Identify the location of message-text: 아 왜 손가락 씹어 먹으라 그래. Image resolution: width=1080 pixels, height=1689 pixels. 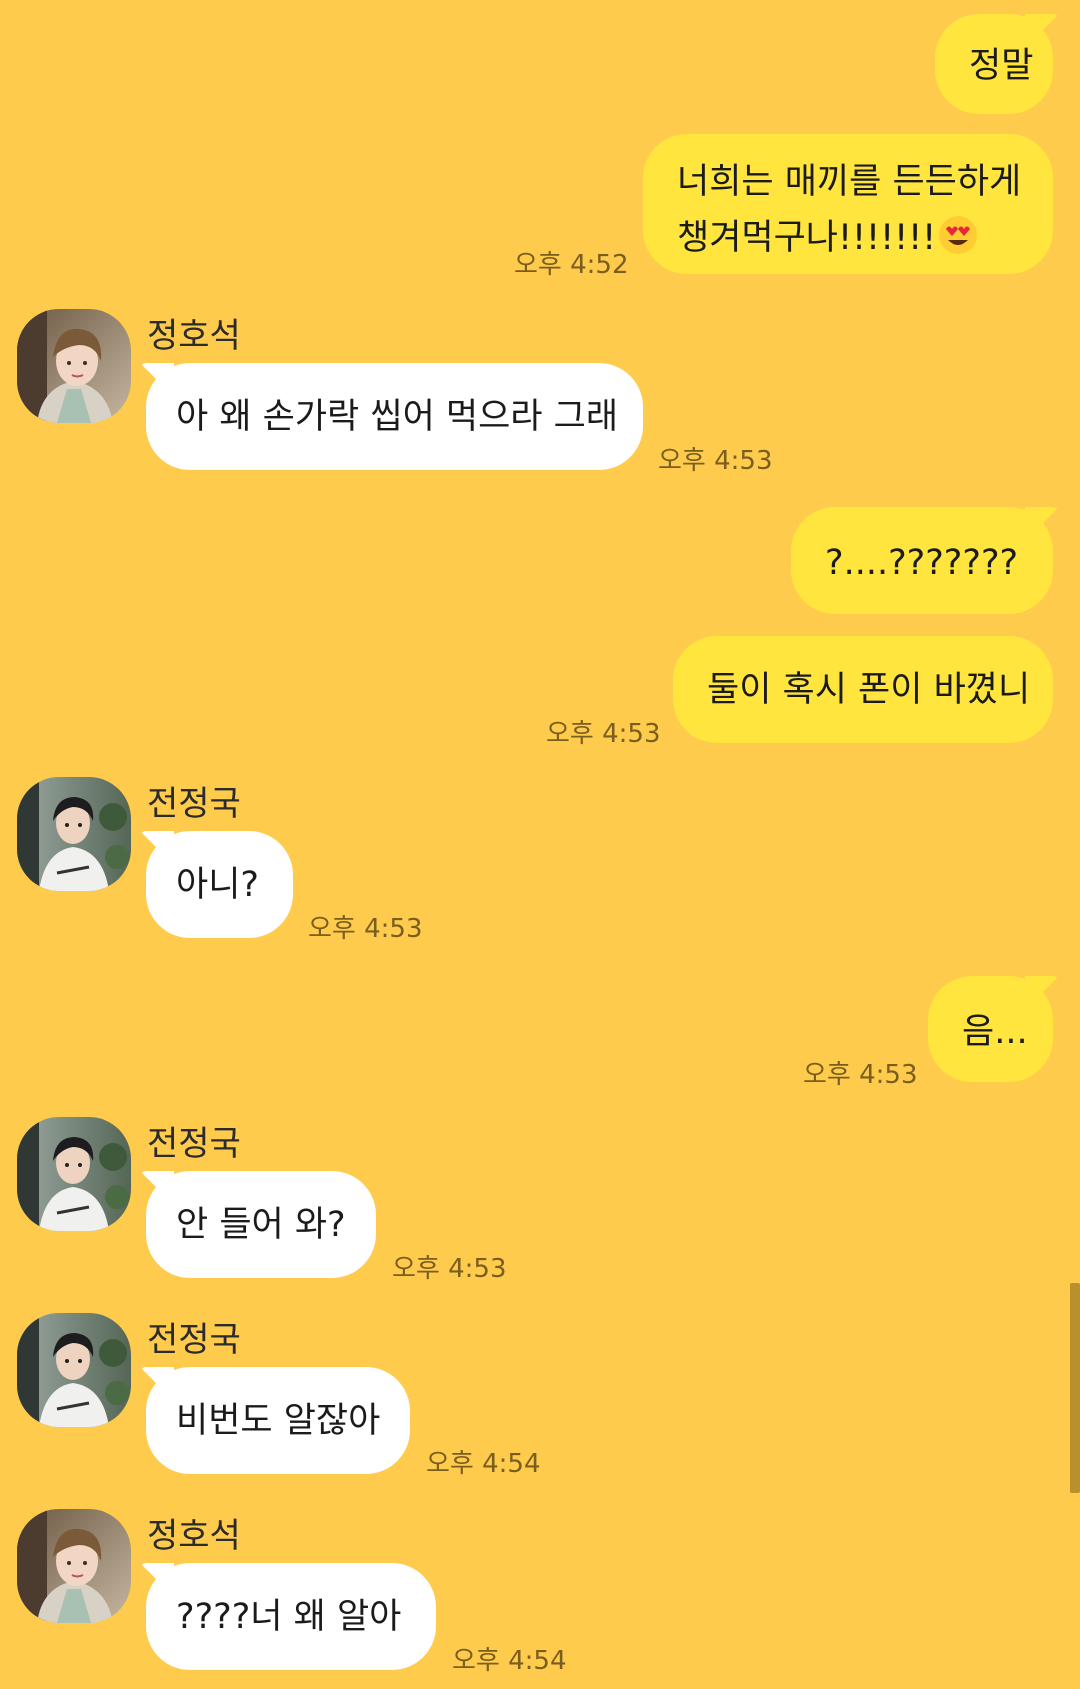
(397, 417).